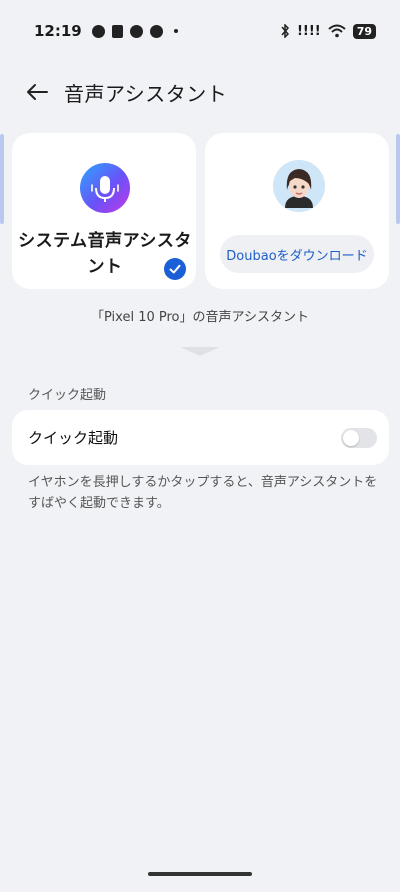 The width and height of the screenshot is (400, 892). Describe the element at coordinates (200, 437) in the screenshot. I see `quick-launch-row: クイック起動` at that location.